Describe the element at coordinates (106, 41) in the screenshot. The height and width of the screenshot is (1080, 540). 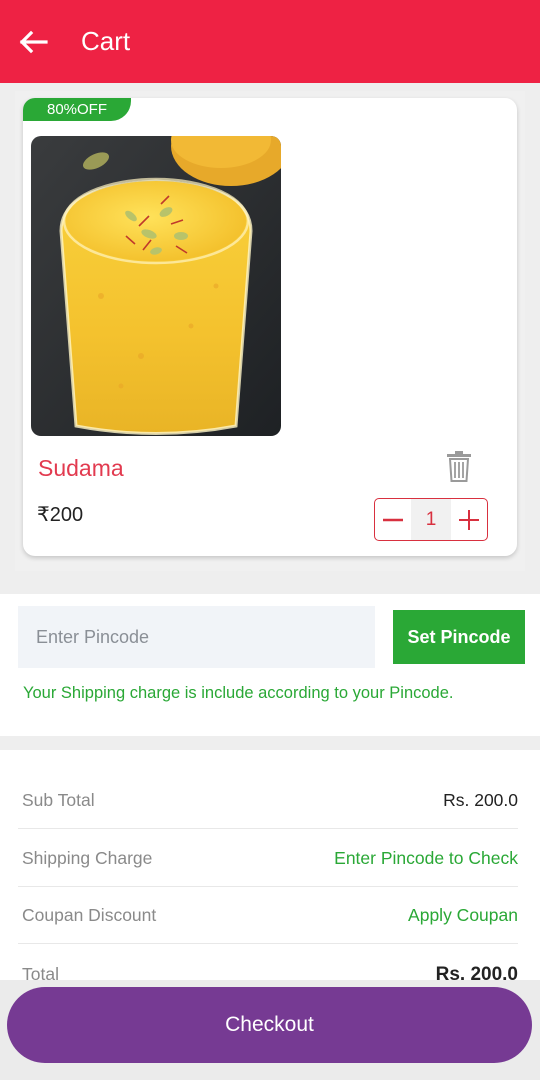
I see `page-title: Cart` at that location.